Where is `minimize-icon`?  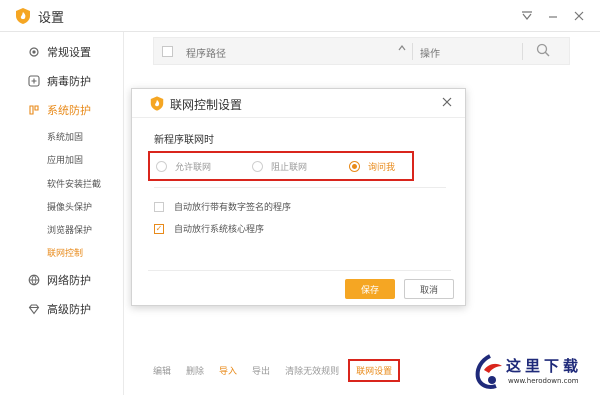
minimize-icon is located at coordinates (553, 16).